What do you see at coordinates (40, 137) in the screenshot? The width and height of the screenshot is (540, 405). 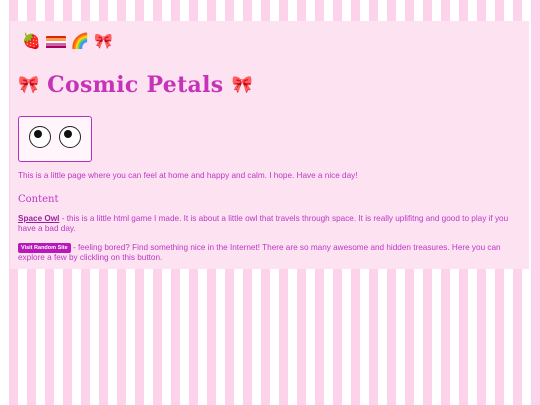 I see `left-eye-icon` at bounding box center [40, 137].